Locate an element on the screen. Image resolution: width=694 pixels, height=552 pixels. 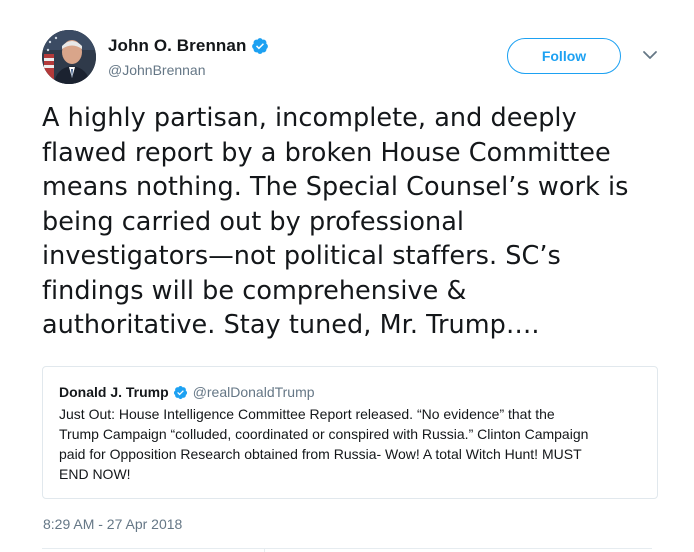
author-handle: @JohnBrennan is located at coordinates (157, 70).